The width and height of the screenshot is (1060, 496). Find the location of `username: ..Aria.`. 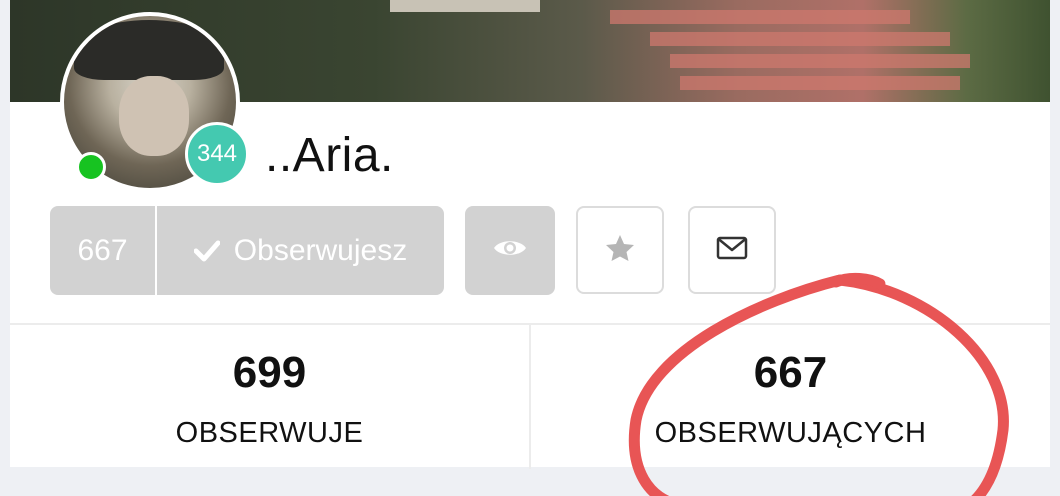

username: ..Aria. is located at coordinates (329, 155).